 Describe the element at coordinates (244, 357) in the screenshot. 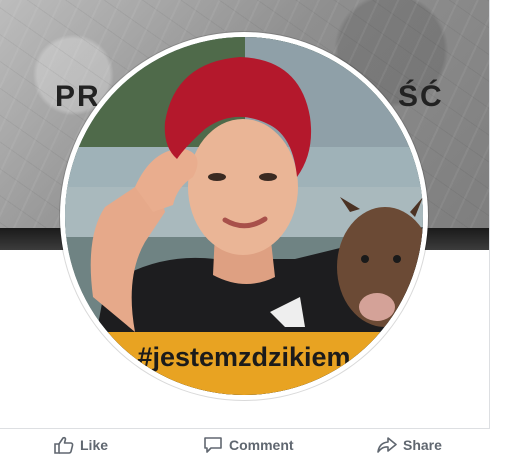

I see `profile-frame-hashtag: #jestemzdzikiem` at that location.